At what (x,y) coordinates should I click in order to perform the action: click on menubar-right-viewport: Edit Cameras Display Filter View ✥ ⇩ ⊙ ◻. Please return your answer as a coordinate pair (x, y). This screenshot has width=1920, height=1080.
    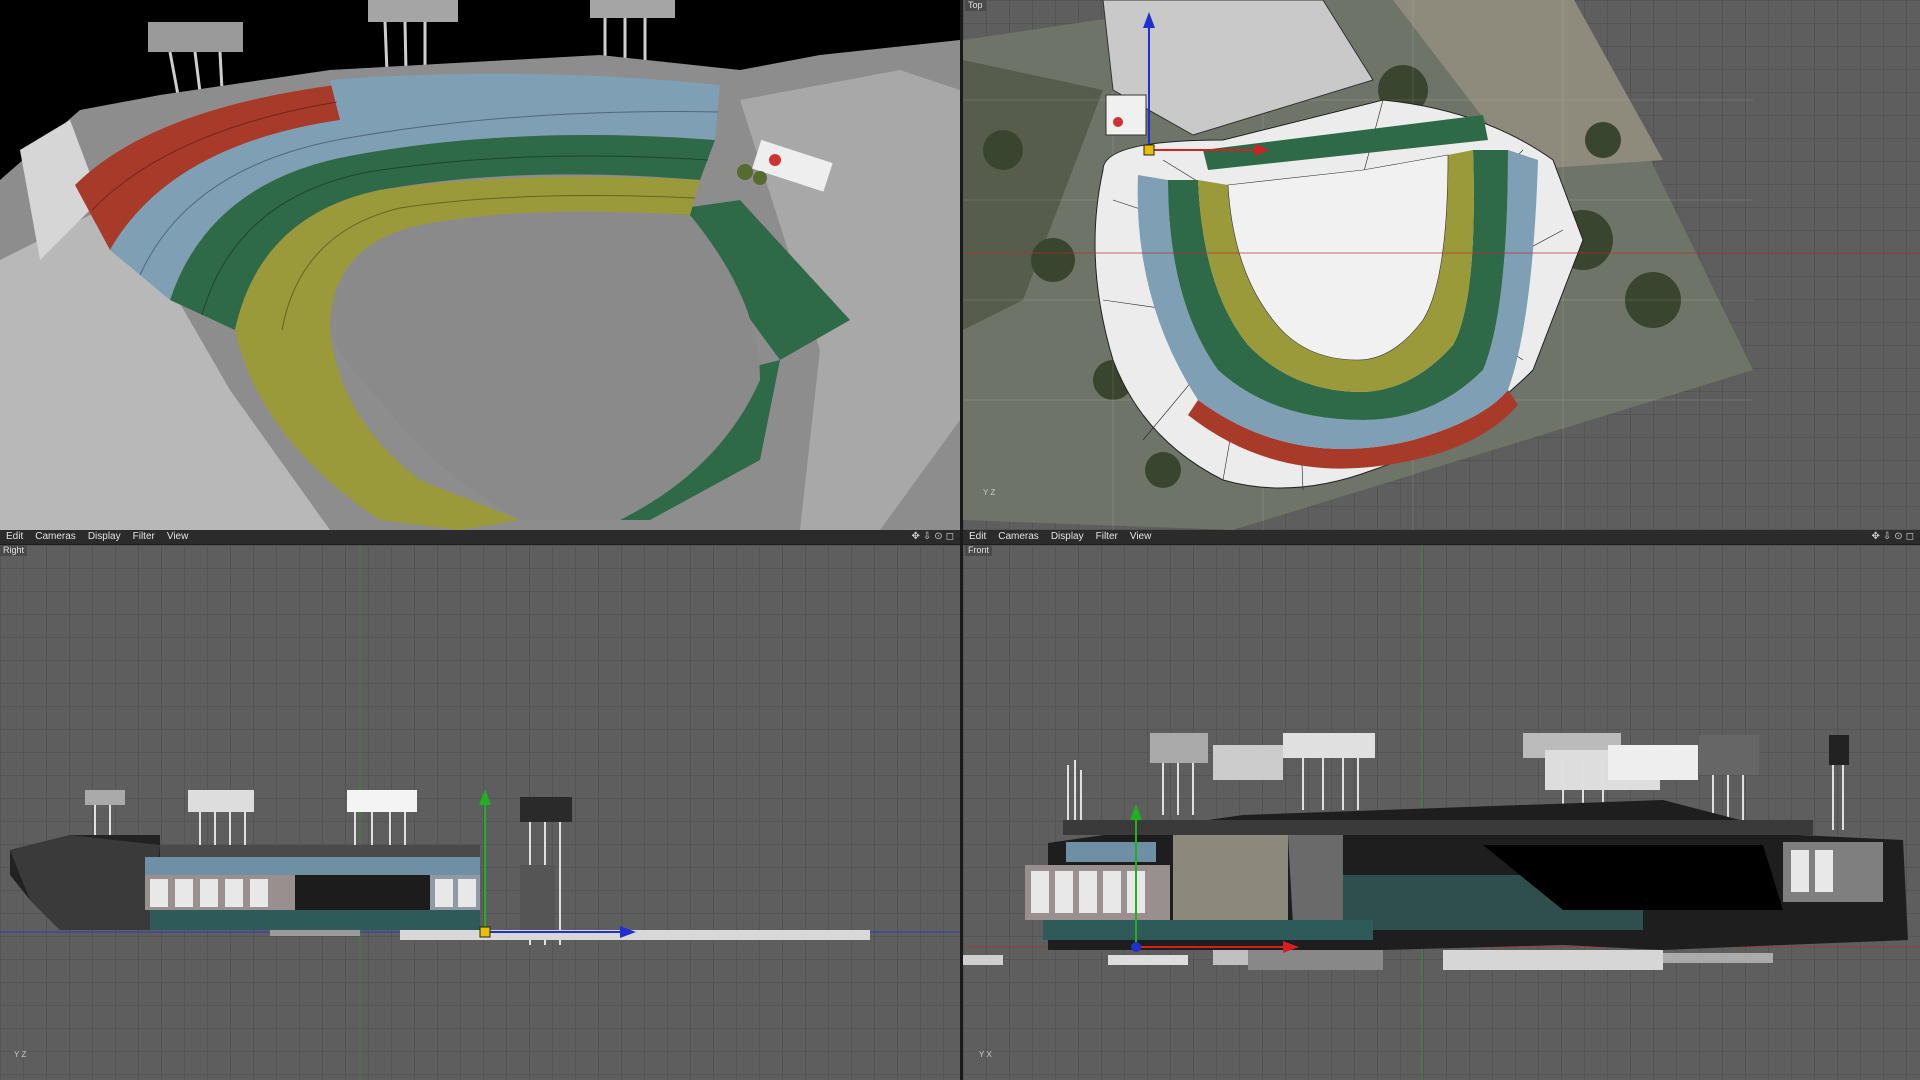
    Looking at the image, I should click on (480, 537).